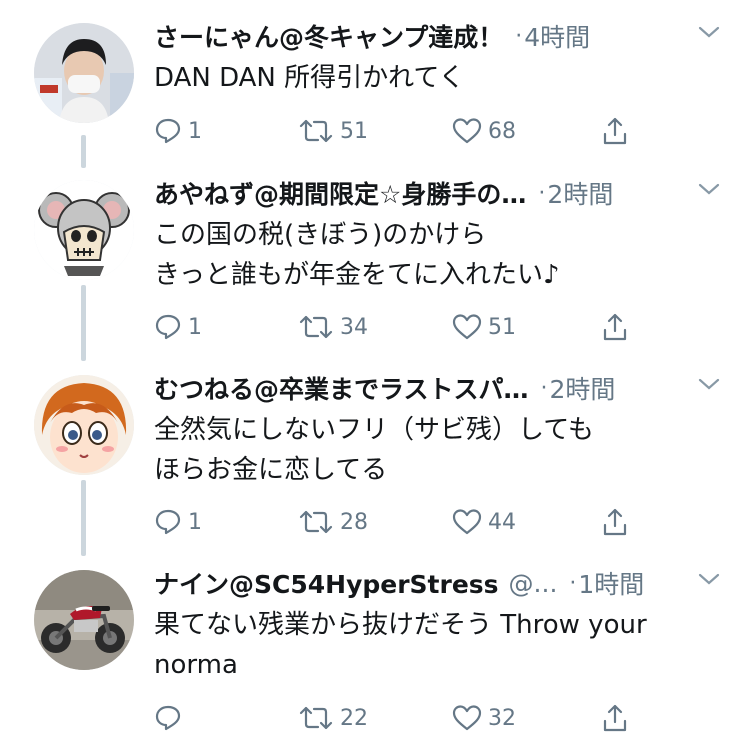 The image size is (750, 754). I want to click on tweet-text: DAN DAN 所得引かれてく, so click(439, 78).